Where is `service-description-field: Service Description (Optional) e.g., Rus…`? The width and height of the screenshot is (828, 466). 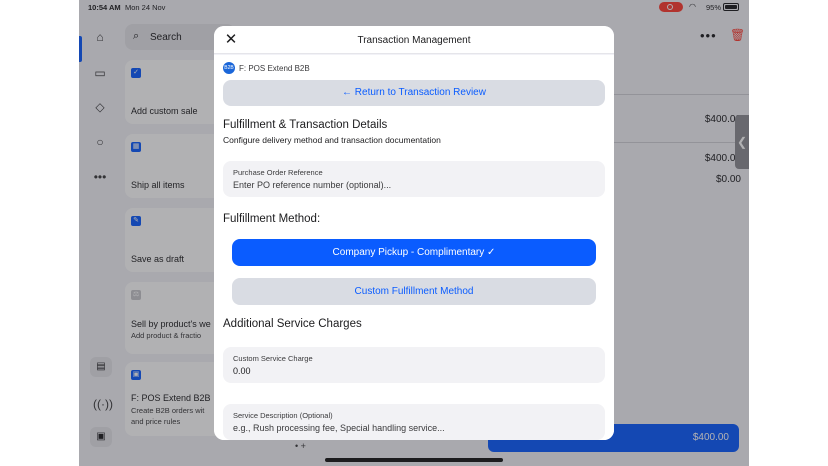 service-description-field: Service Description (Optional) e.g., Rus… is located at coordinates (414, 422).